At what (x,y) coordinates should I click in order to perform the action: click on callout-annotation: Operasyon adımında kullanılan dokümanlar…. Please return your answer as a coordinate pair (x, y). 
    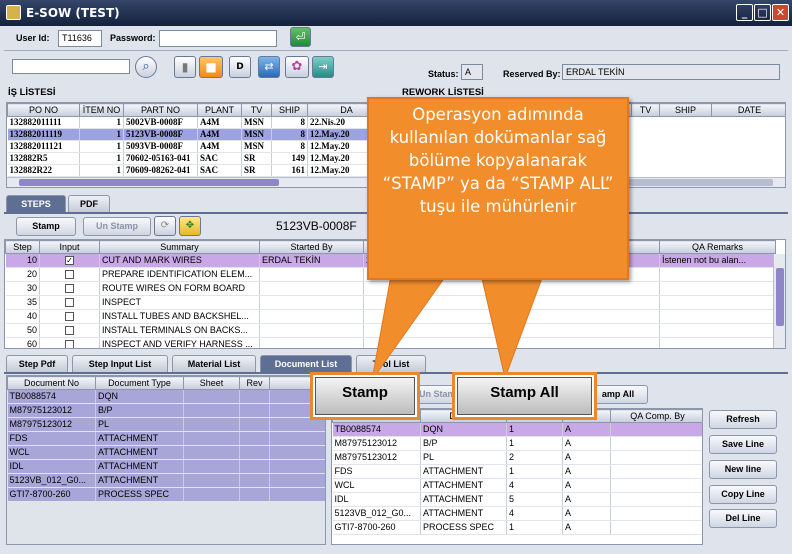
    Looking at the image, I should click on (498, 188).